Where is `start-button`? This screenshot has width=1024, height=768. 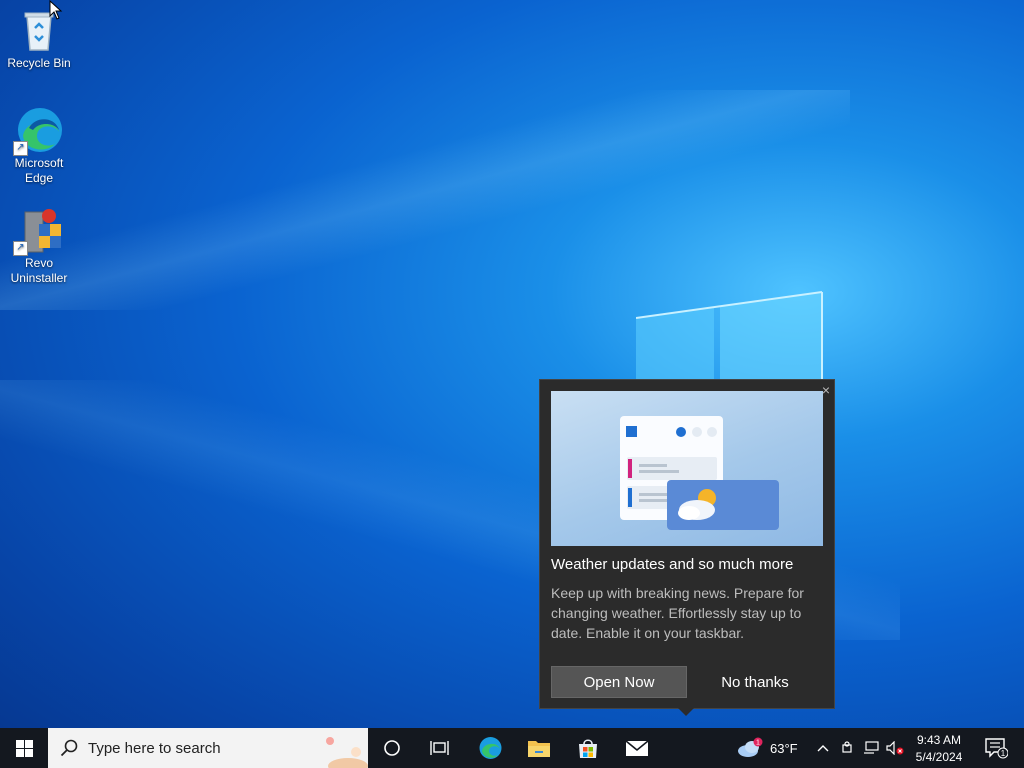 start-button is located at coordinates (24, 748).